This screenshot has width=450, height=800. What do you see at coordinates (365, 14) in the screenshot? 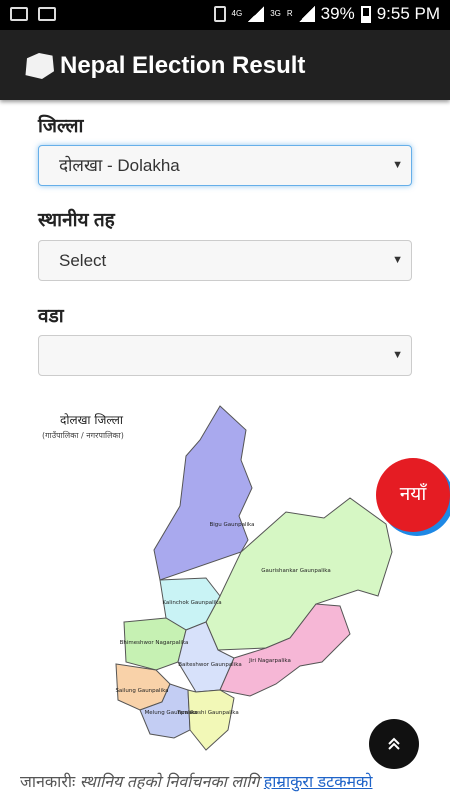
I see `battery-icon` at bounding box center [365, 14].